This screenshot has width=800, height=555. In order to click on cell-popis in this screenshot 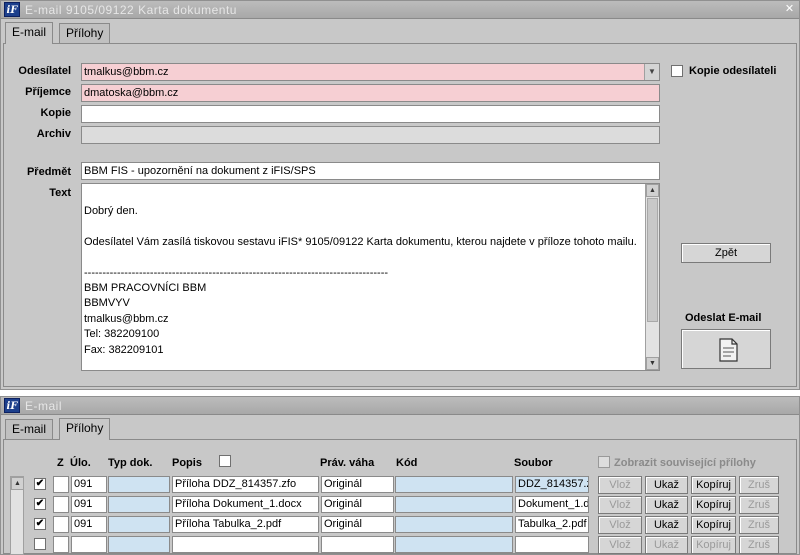, I will do `click(245, 544)`.